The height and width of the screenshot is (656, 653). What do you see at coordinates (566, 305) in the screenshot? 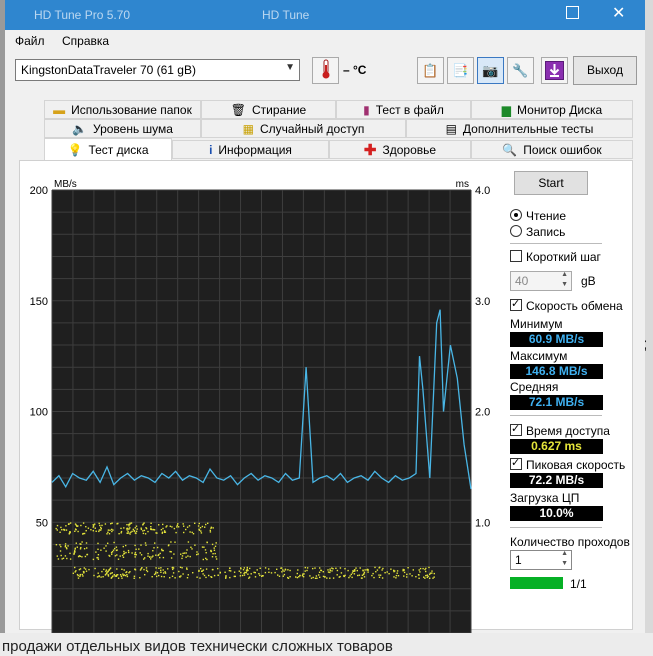
I see `transfer-rate-checkbox: Скорость обмена` at bounding box center [566, 305].